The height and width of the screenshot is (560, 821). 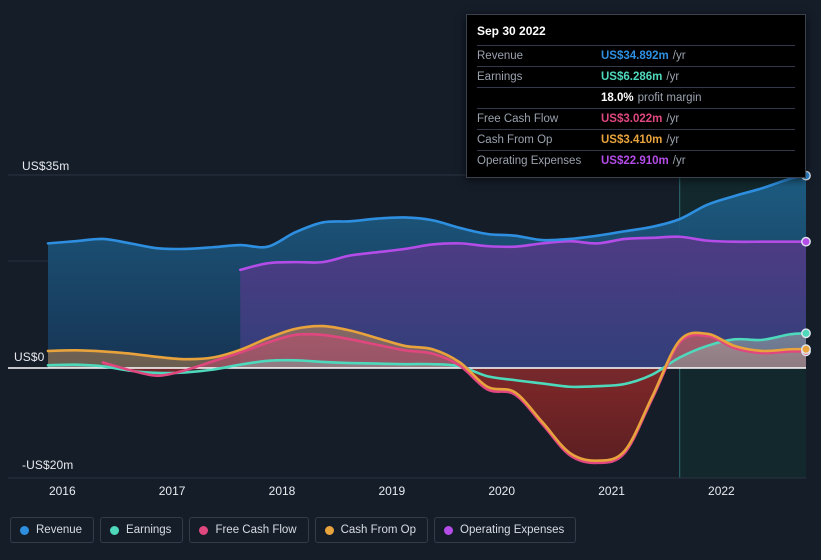 I want to click on tooltip-row: 18.0% profit margin, so click(x=636, y=97).